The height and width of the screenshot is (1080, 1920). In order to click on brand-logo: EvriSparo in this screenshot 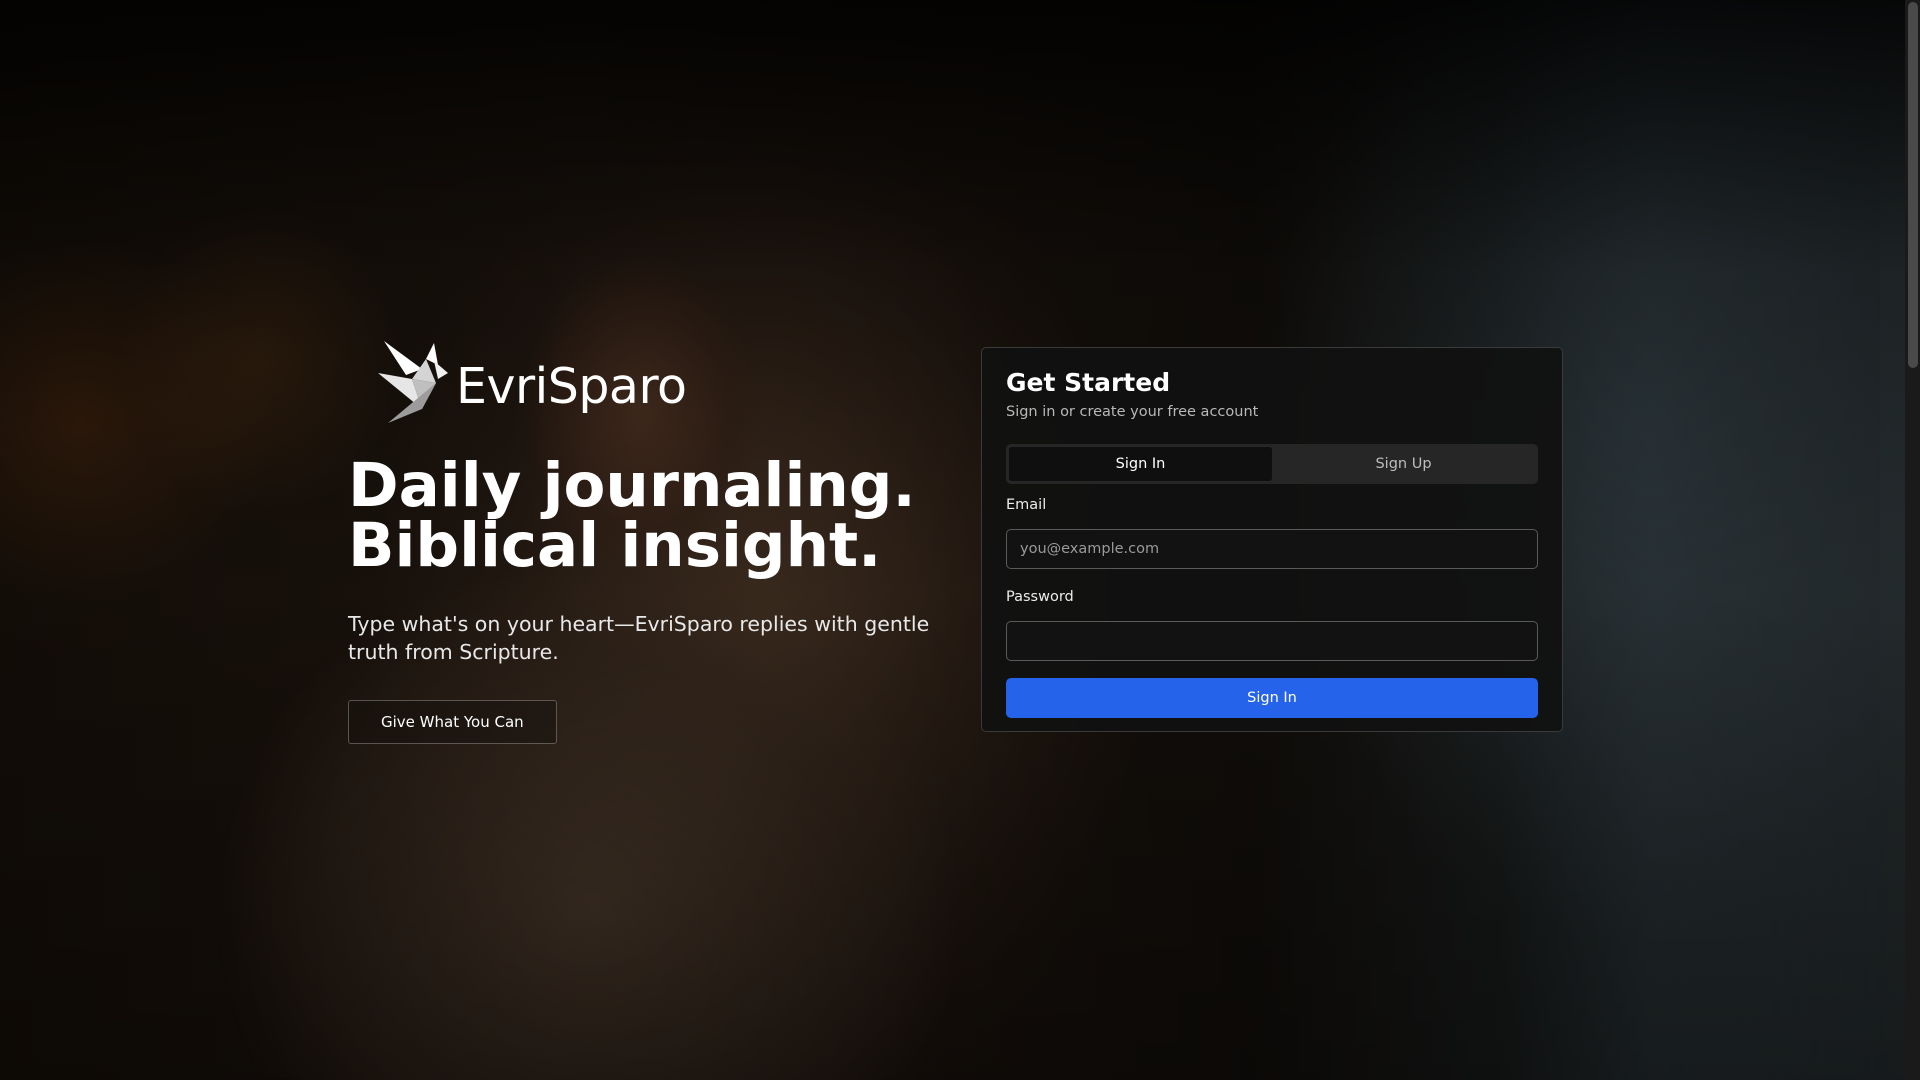, I will do `click(663, 382)`.